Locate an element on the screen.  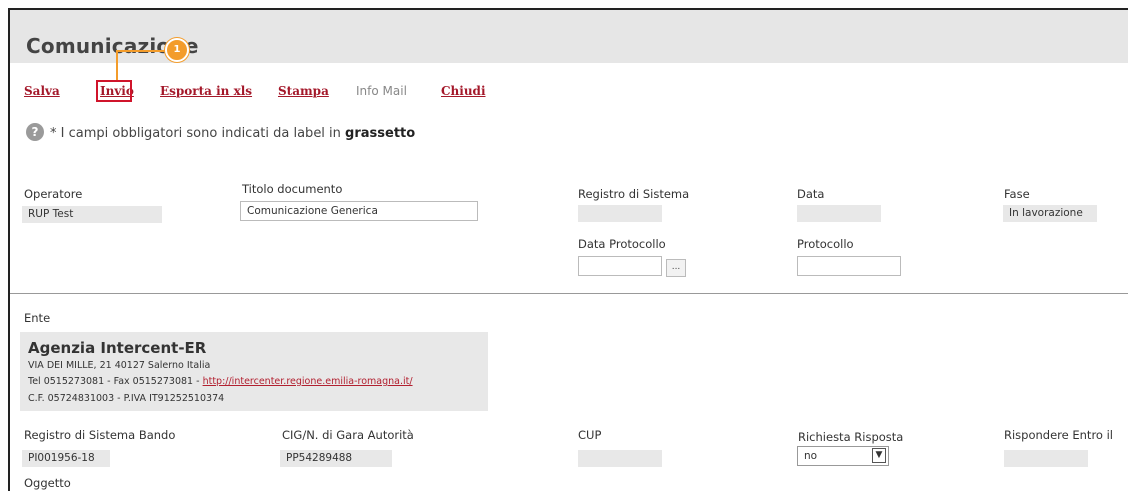
data-protocollo-input is located at coordinates (620, 266).